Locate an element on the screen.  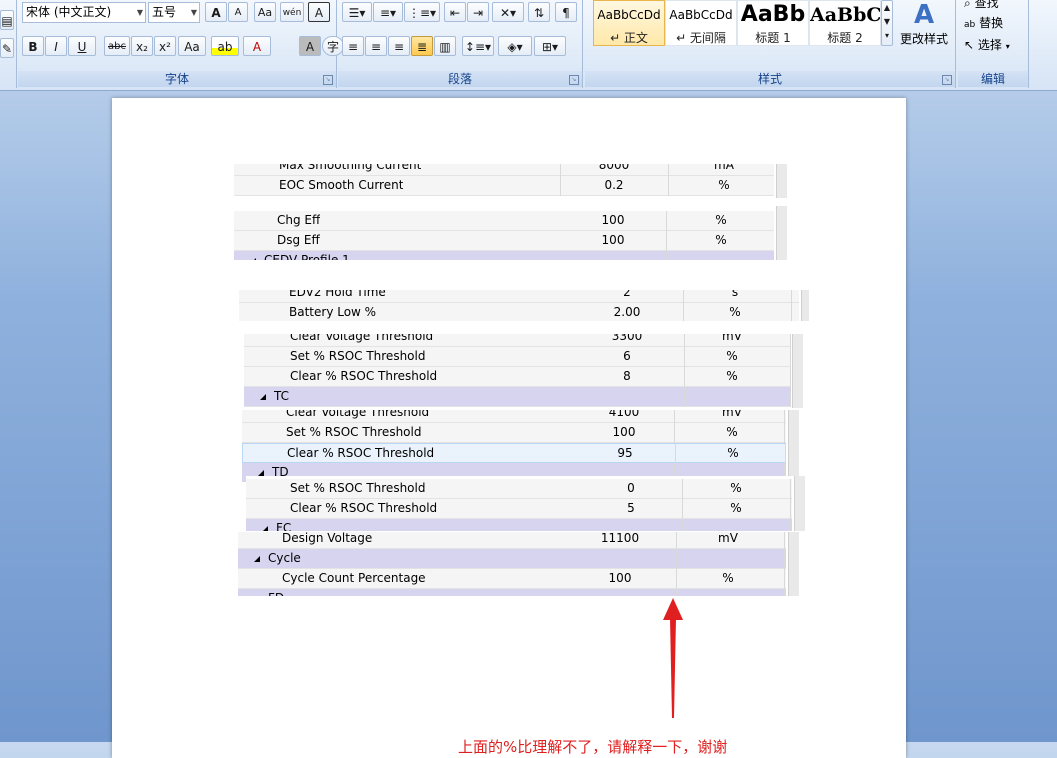
subscript-button: x₂ is located at coordinates (142, 46).